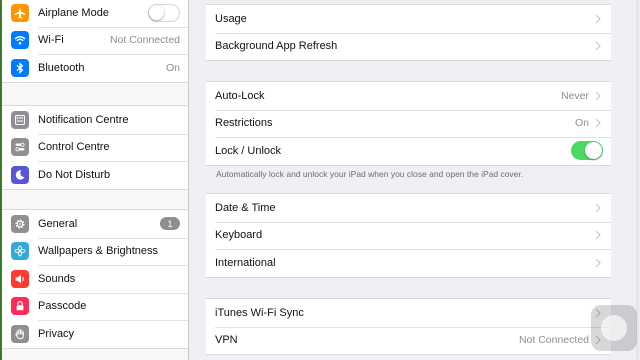  What do you see at coordinates (95, 306) in the screenshot?
I see `sidebar-item-passcode: Passcode` at bounding box center [95, 306].